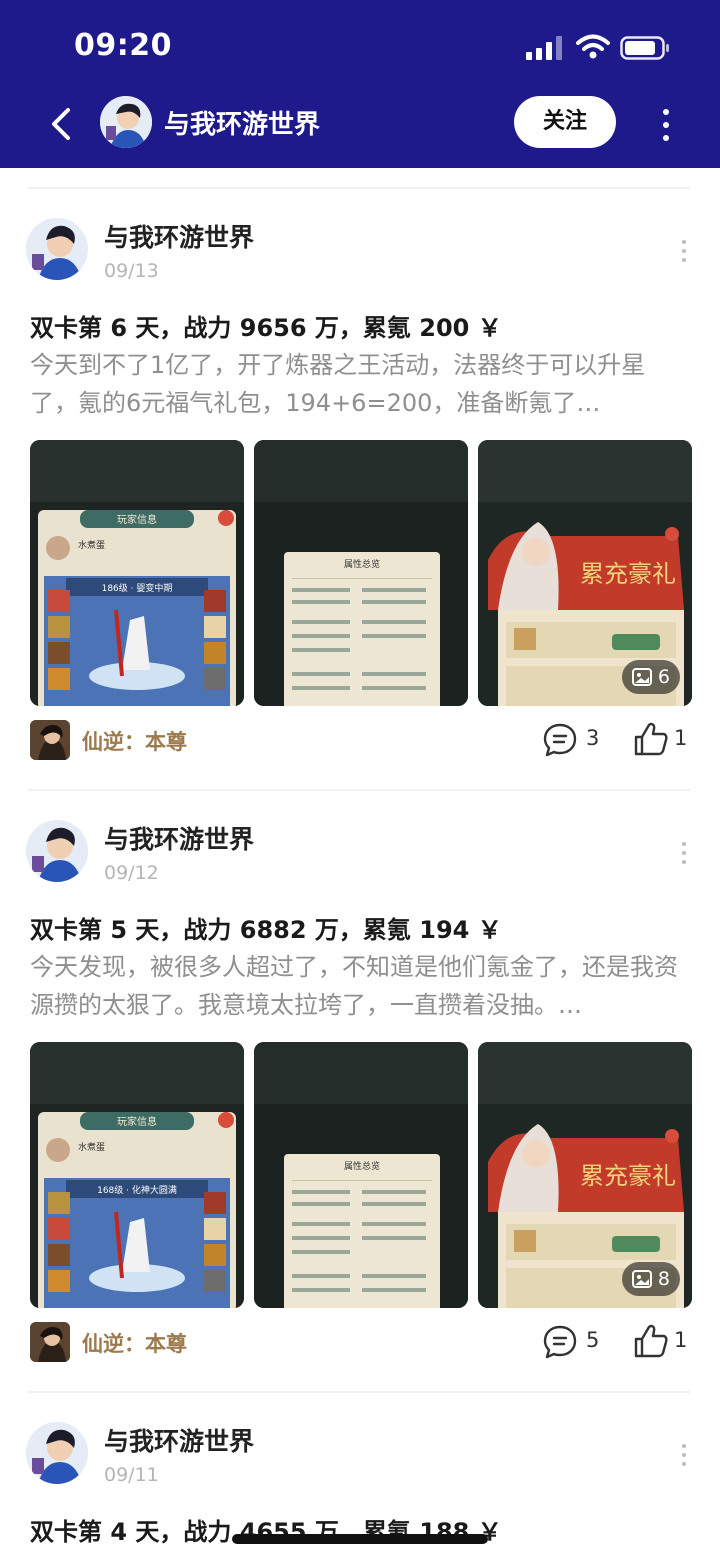 This screenshot has height=1558, width=720. Describe the element at coordinates (666, 124) in the screenshot. I see `more-options-icon` at that location.